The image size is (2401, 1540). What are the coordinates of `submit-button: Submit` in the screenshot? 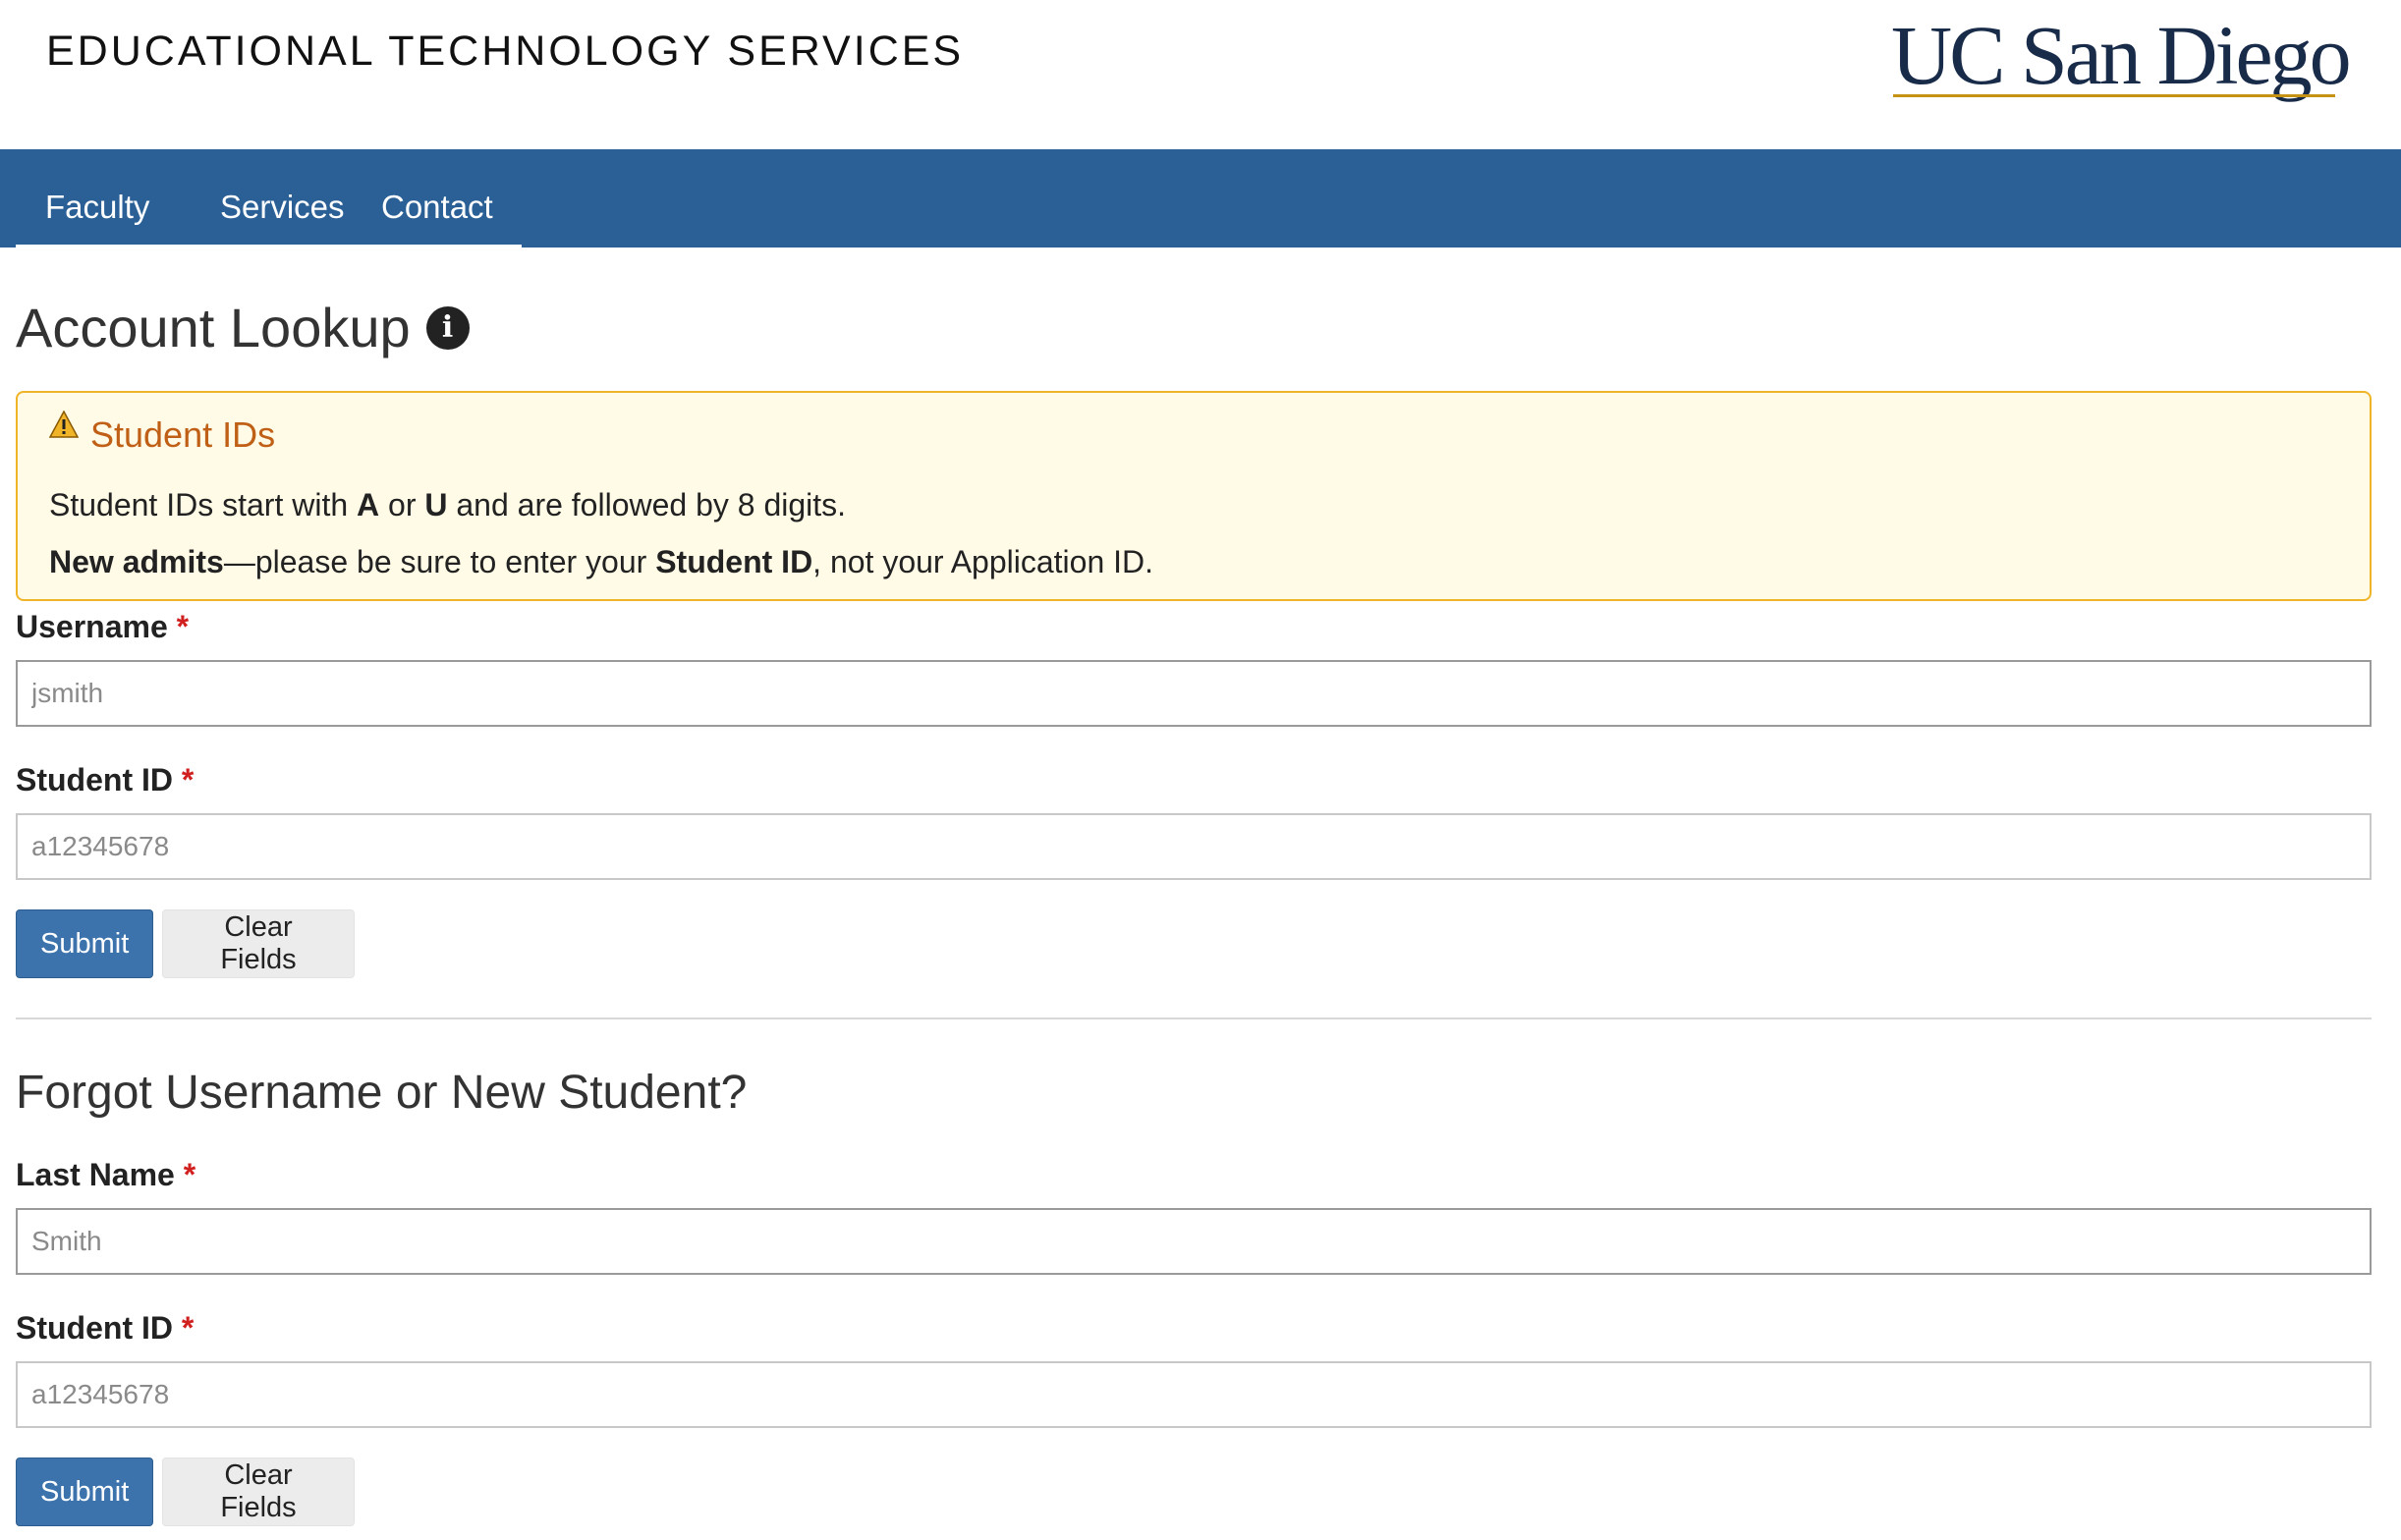 It's located at (84, 943).